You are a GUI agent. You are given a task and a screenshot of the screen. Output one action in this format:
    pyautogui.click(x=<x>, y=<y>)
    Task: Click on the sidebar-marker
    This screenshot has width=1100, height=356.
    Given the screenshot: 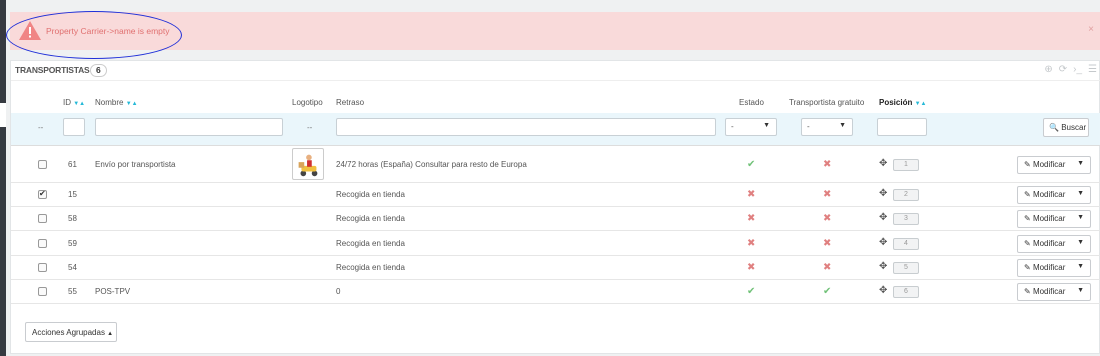 What is the action you would take?
    pyautogui.click(x=3, y=115)
    